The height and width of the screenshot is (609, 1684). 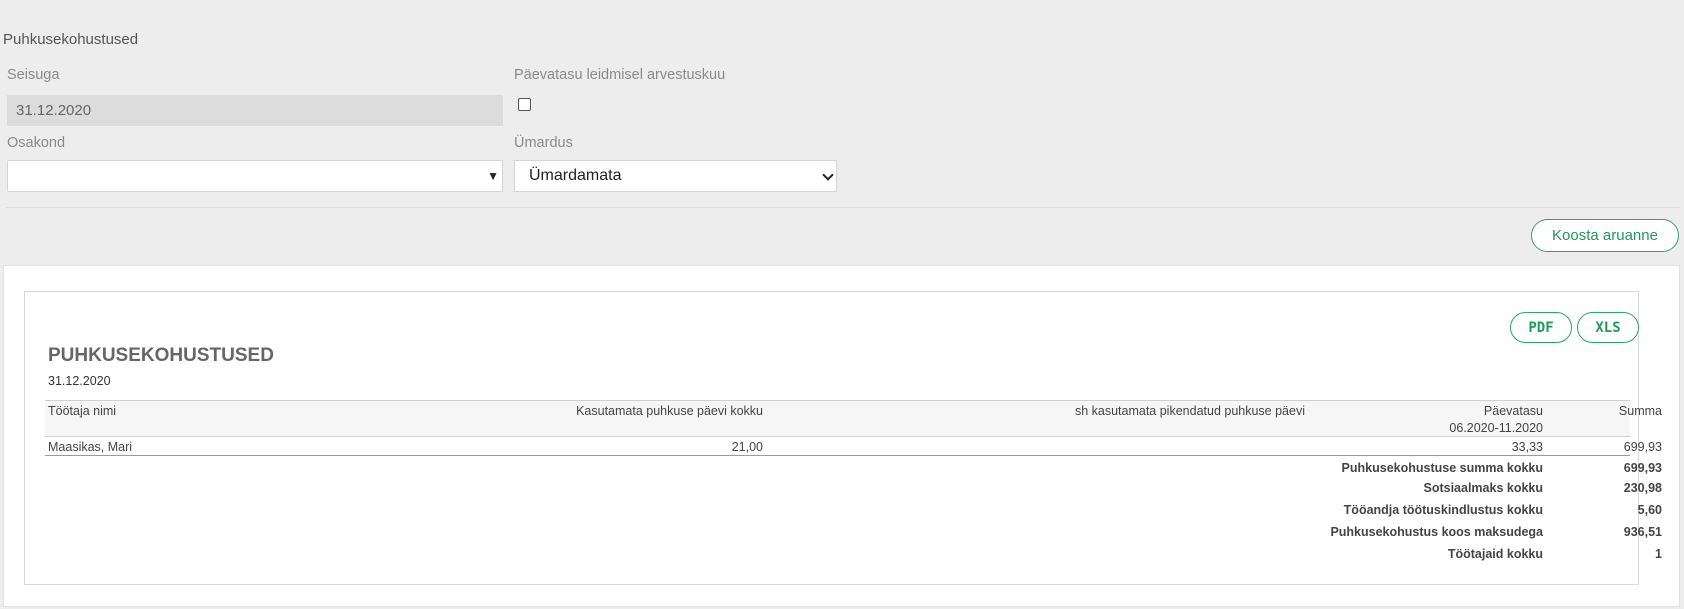 I want to click on table-top-line, so click(x=837, y=400).